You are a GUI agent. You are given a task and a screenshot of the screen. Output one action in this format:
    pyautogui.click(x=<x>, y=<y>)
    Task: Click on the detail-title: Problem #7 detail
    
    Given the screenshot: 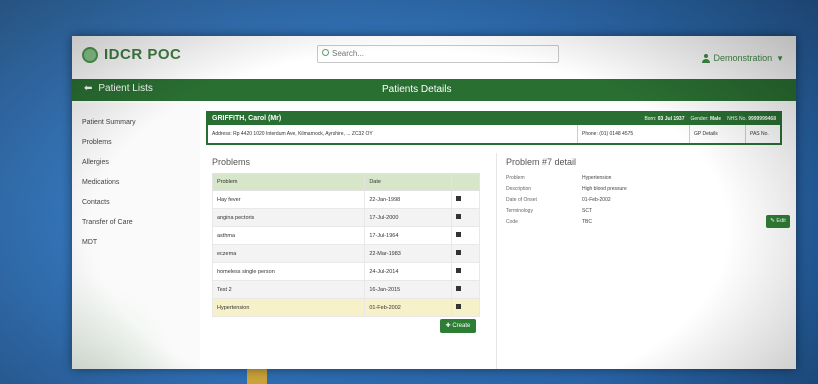 What is the action you would take?
    pyautogui.click(x=541, y=162)
    